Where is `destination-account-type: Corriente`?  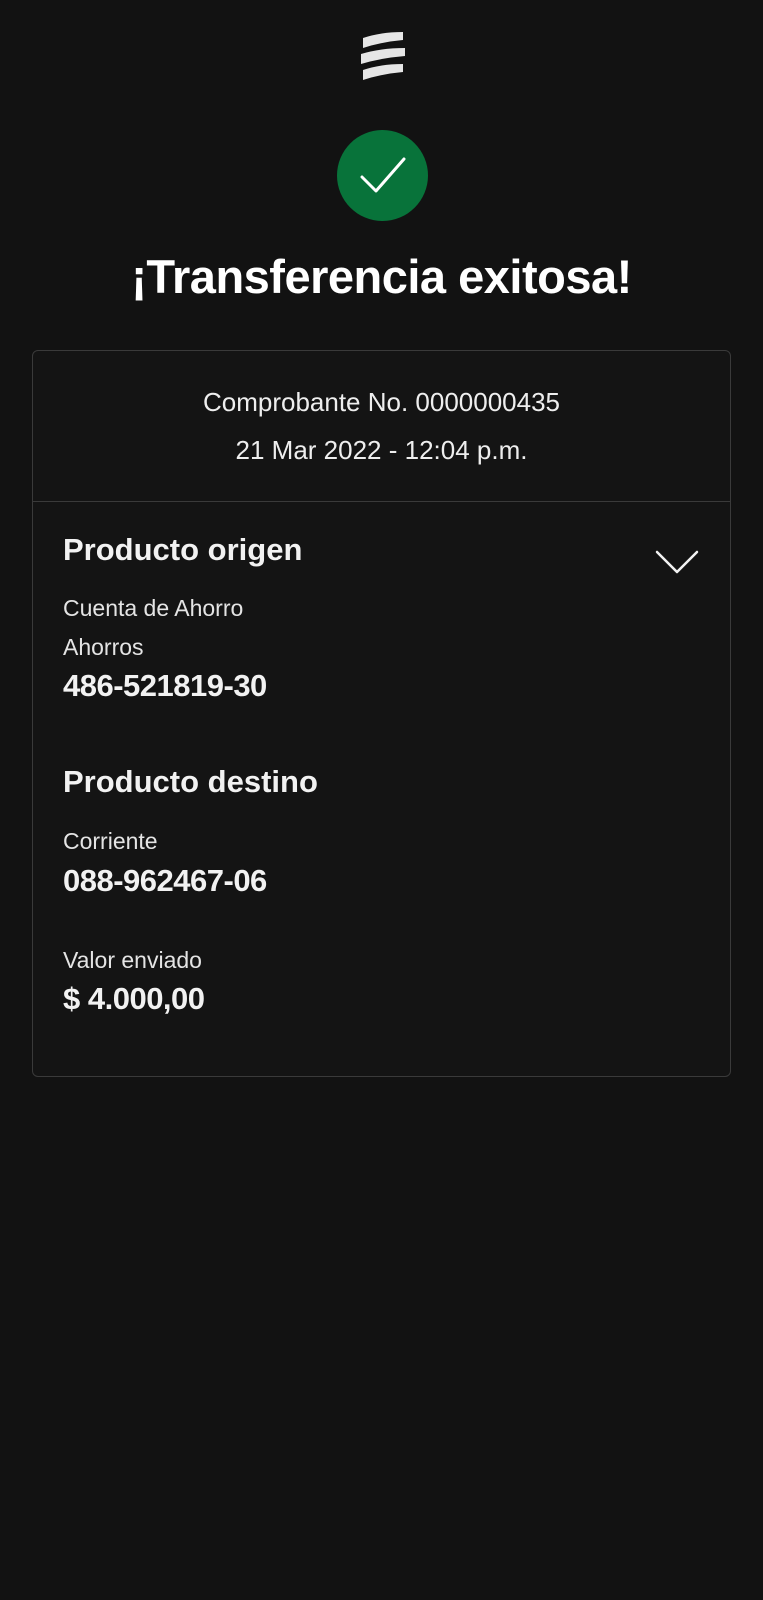 destination-account-type: Corriente is located at coordinates (110, 841).